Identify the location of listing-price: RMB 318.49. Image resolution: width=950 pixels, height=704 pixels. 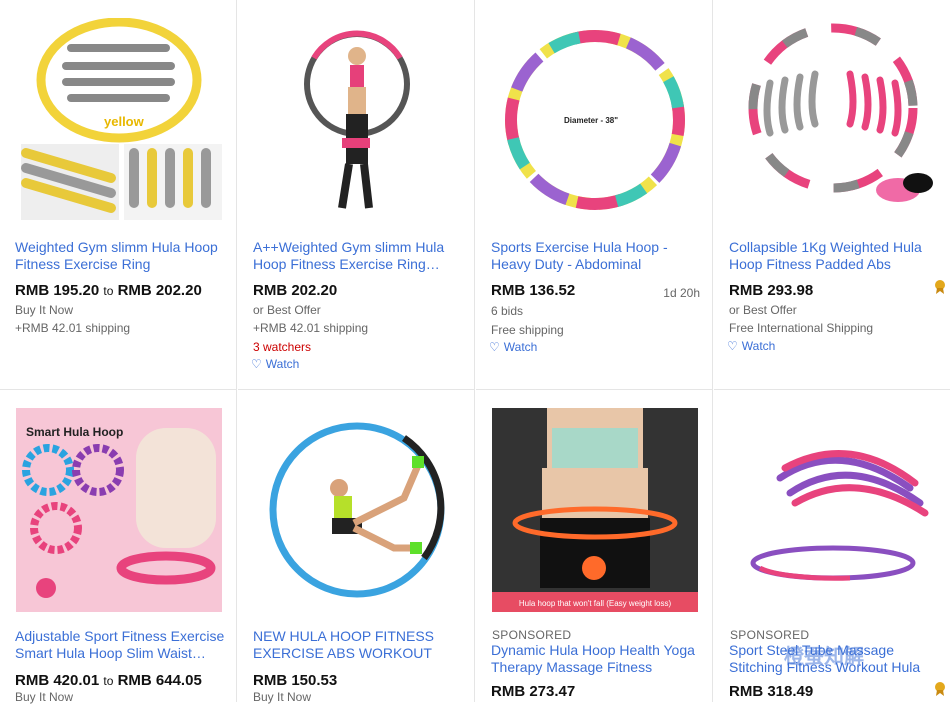
(771, 691).